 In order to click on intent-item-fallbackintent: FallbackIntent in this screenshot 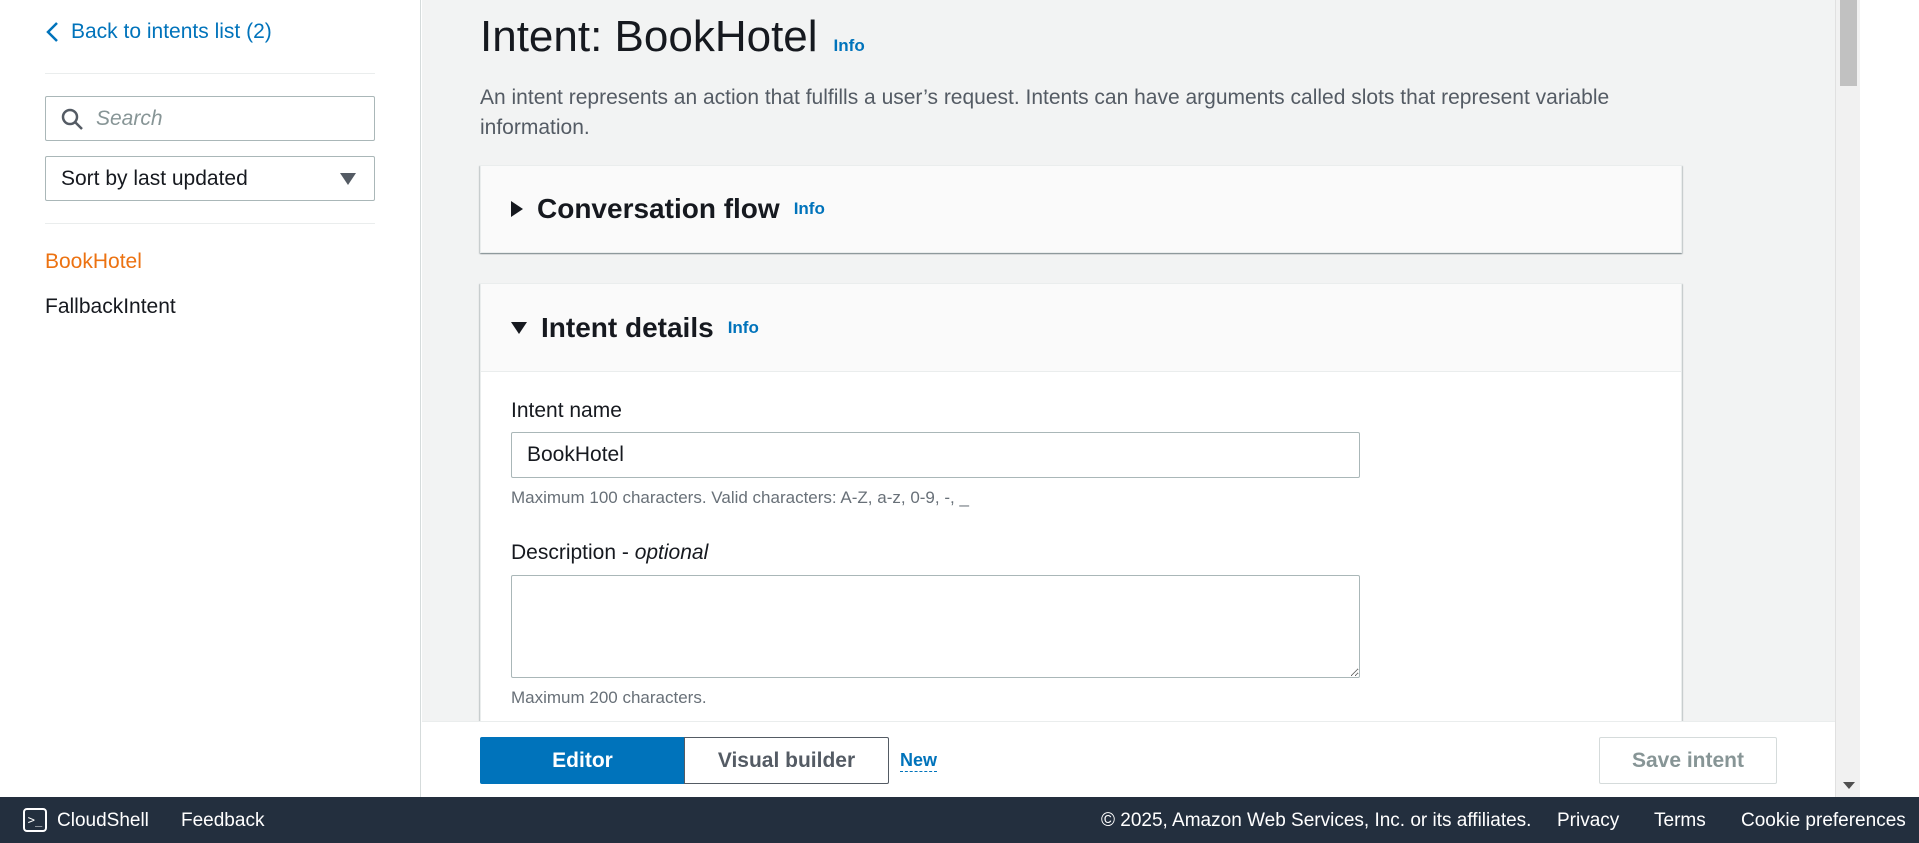, I will do `click(110, 307)`.